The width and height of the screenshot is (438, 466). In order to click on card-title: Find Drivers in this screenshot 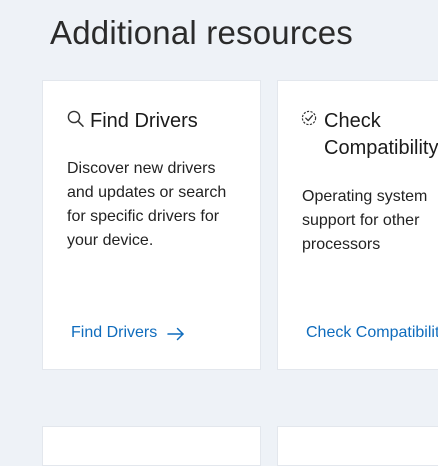, I will do `click(144, 121)`.